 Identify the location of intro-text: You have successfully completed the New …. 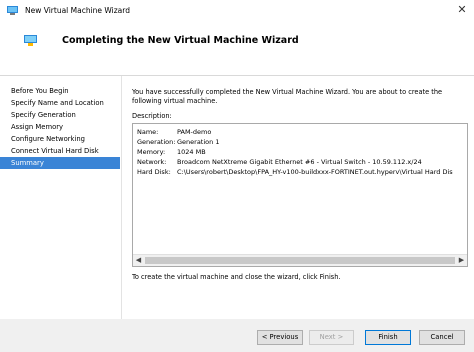
(287, 96).